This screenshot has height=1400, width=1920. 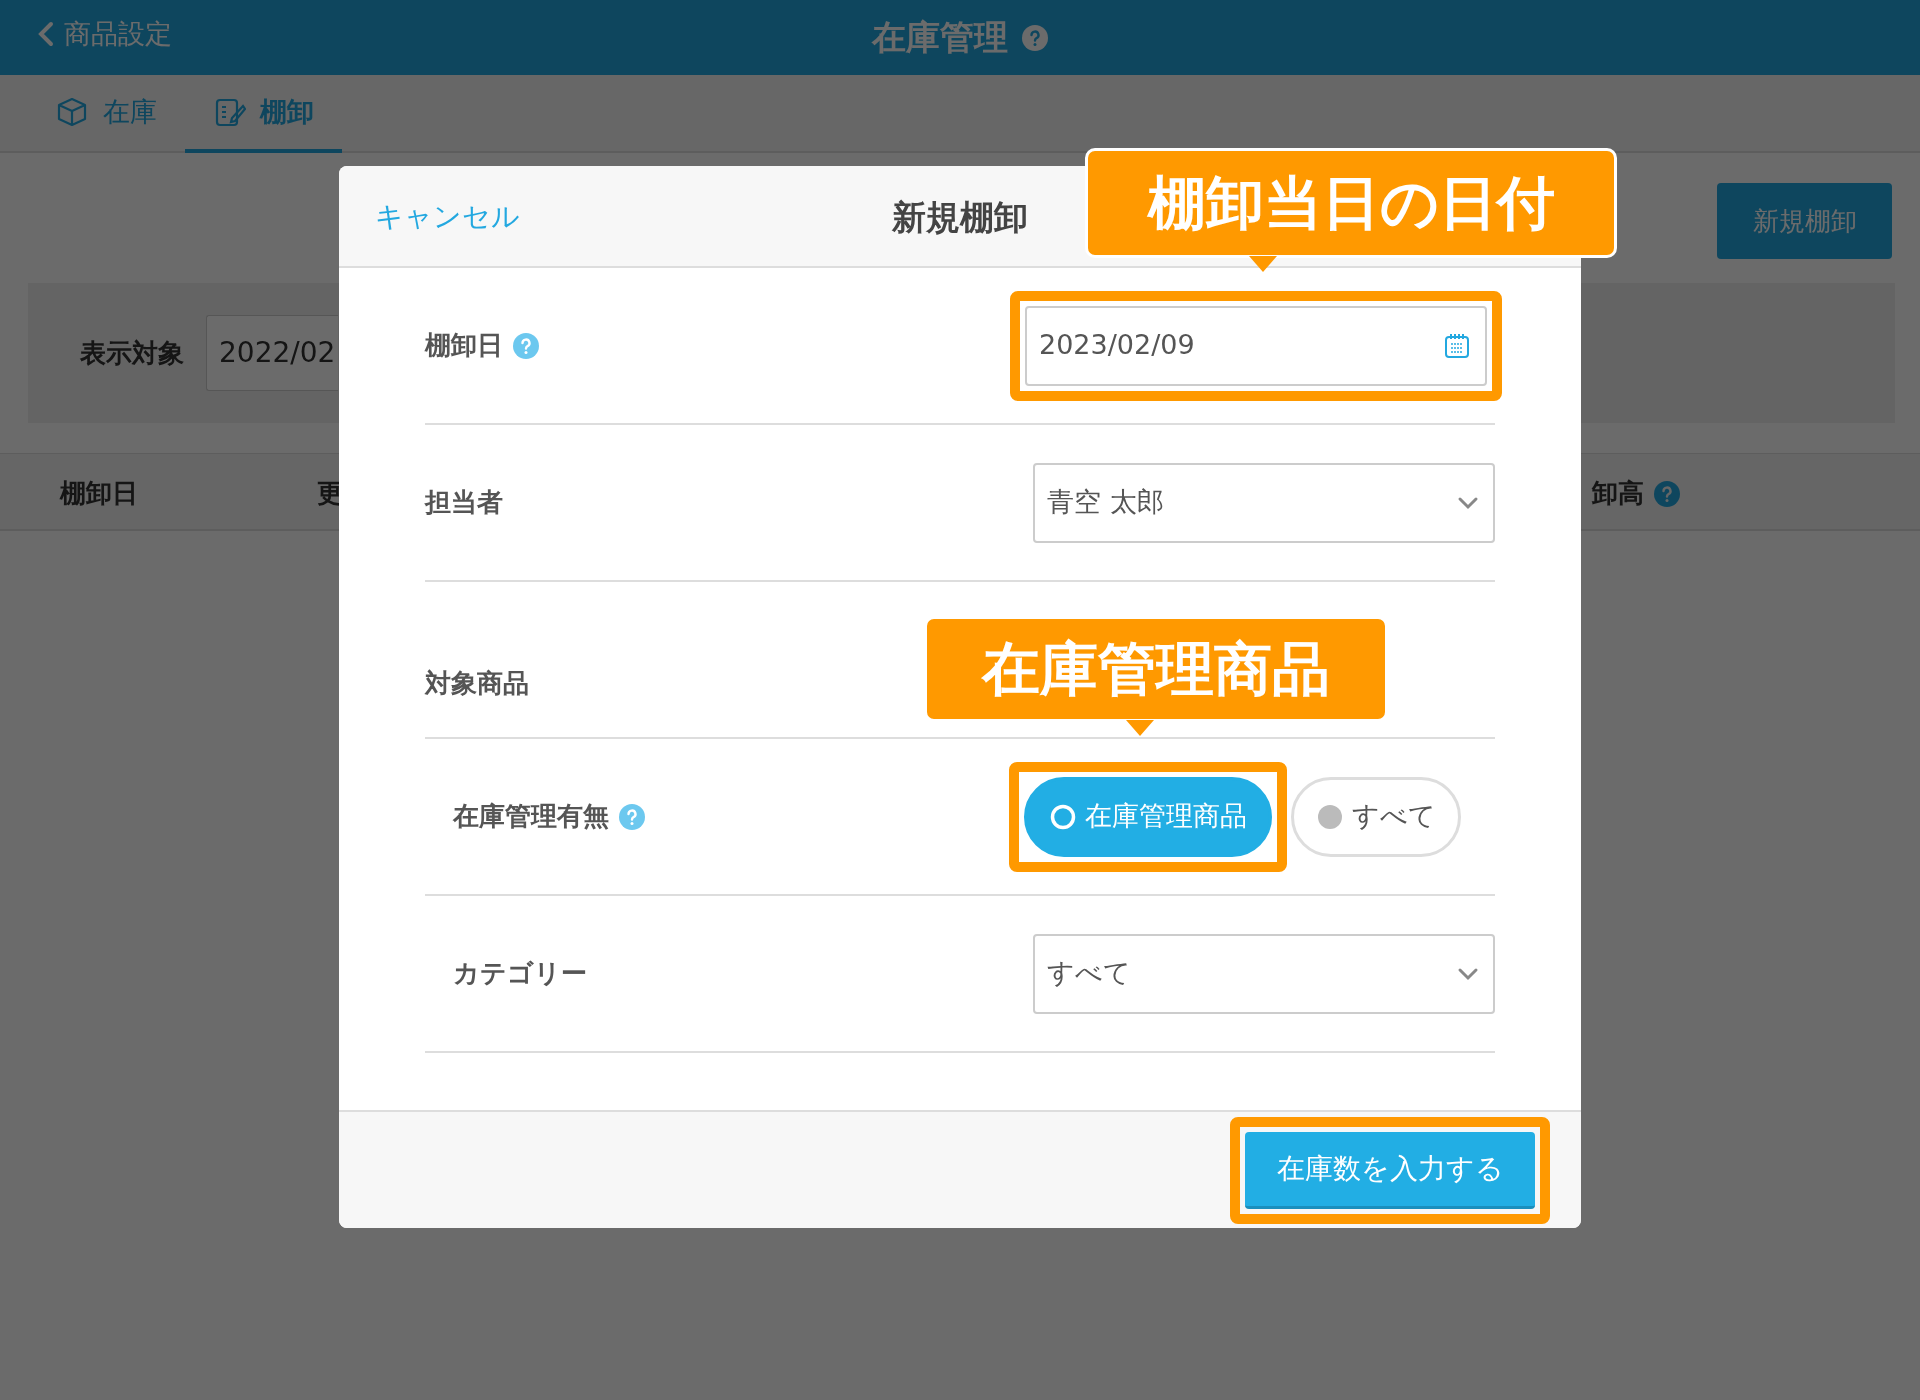 I want to click on date-field: 2022/02, so click(x=272, y=353).